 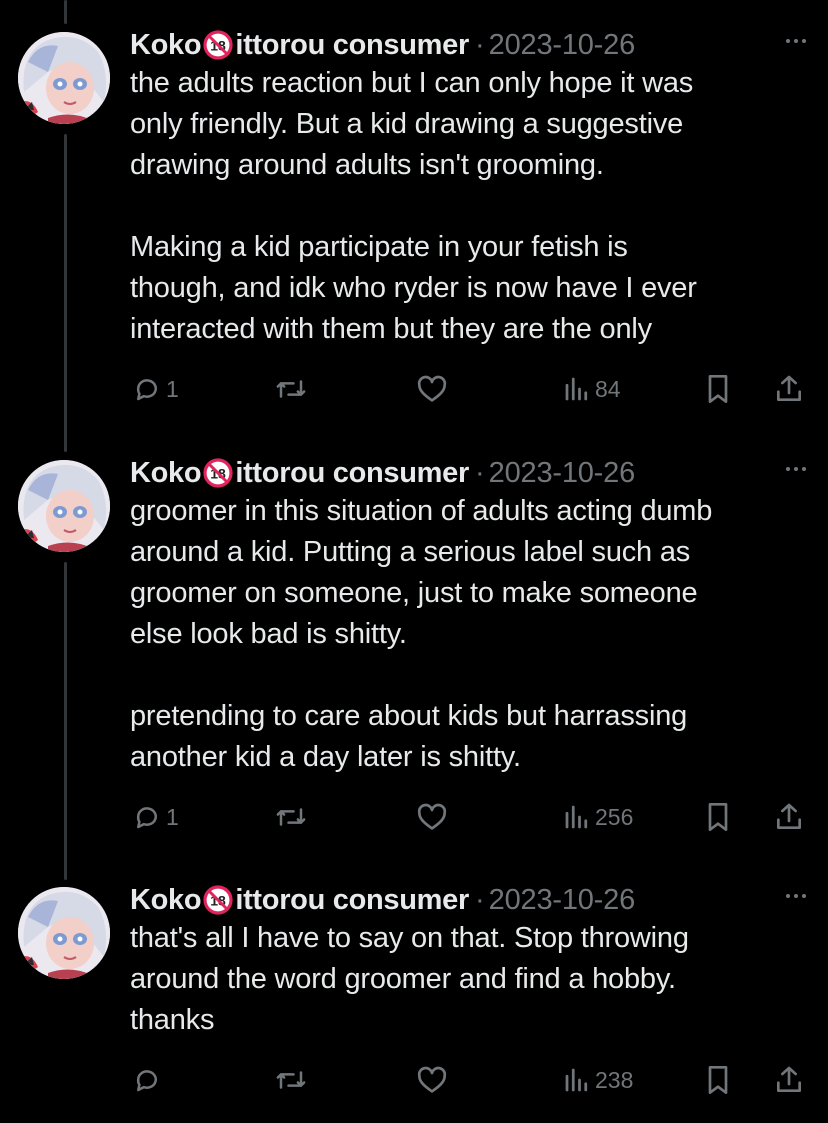 I want to click on view-count: 238, so click(x=614, y=1079).